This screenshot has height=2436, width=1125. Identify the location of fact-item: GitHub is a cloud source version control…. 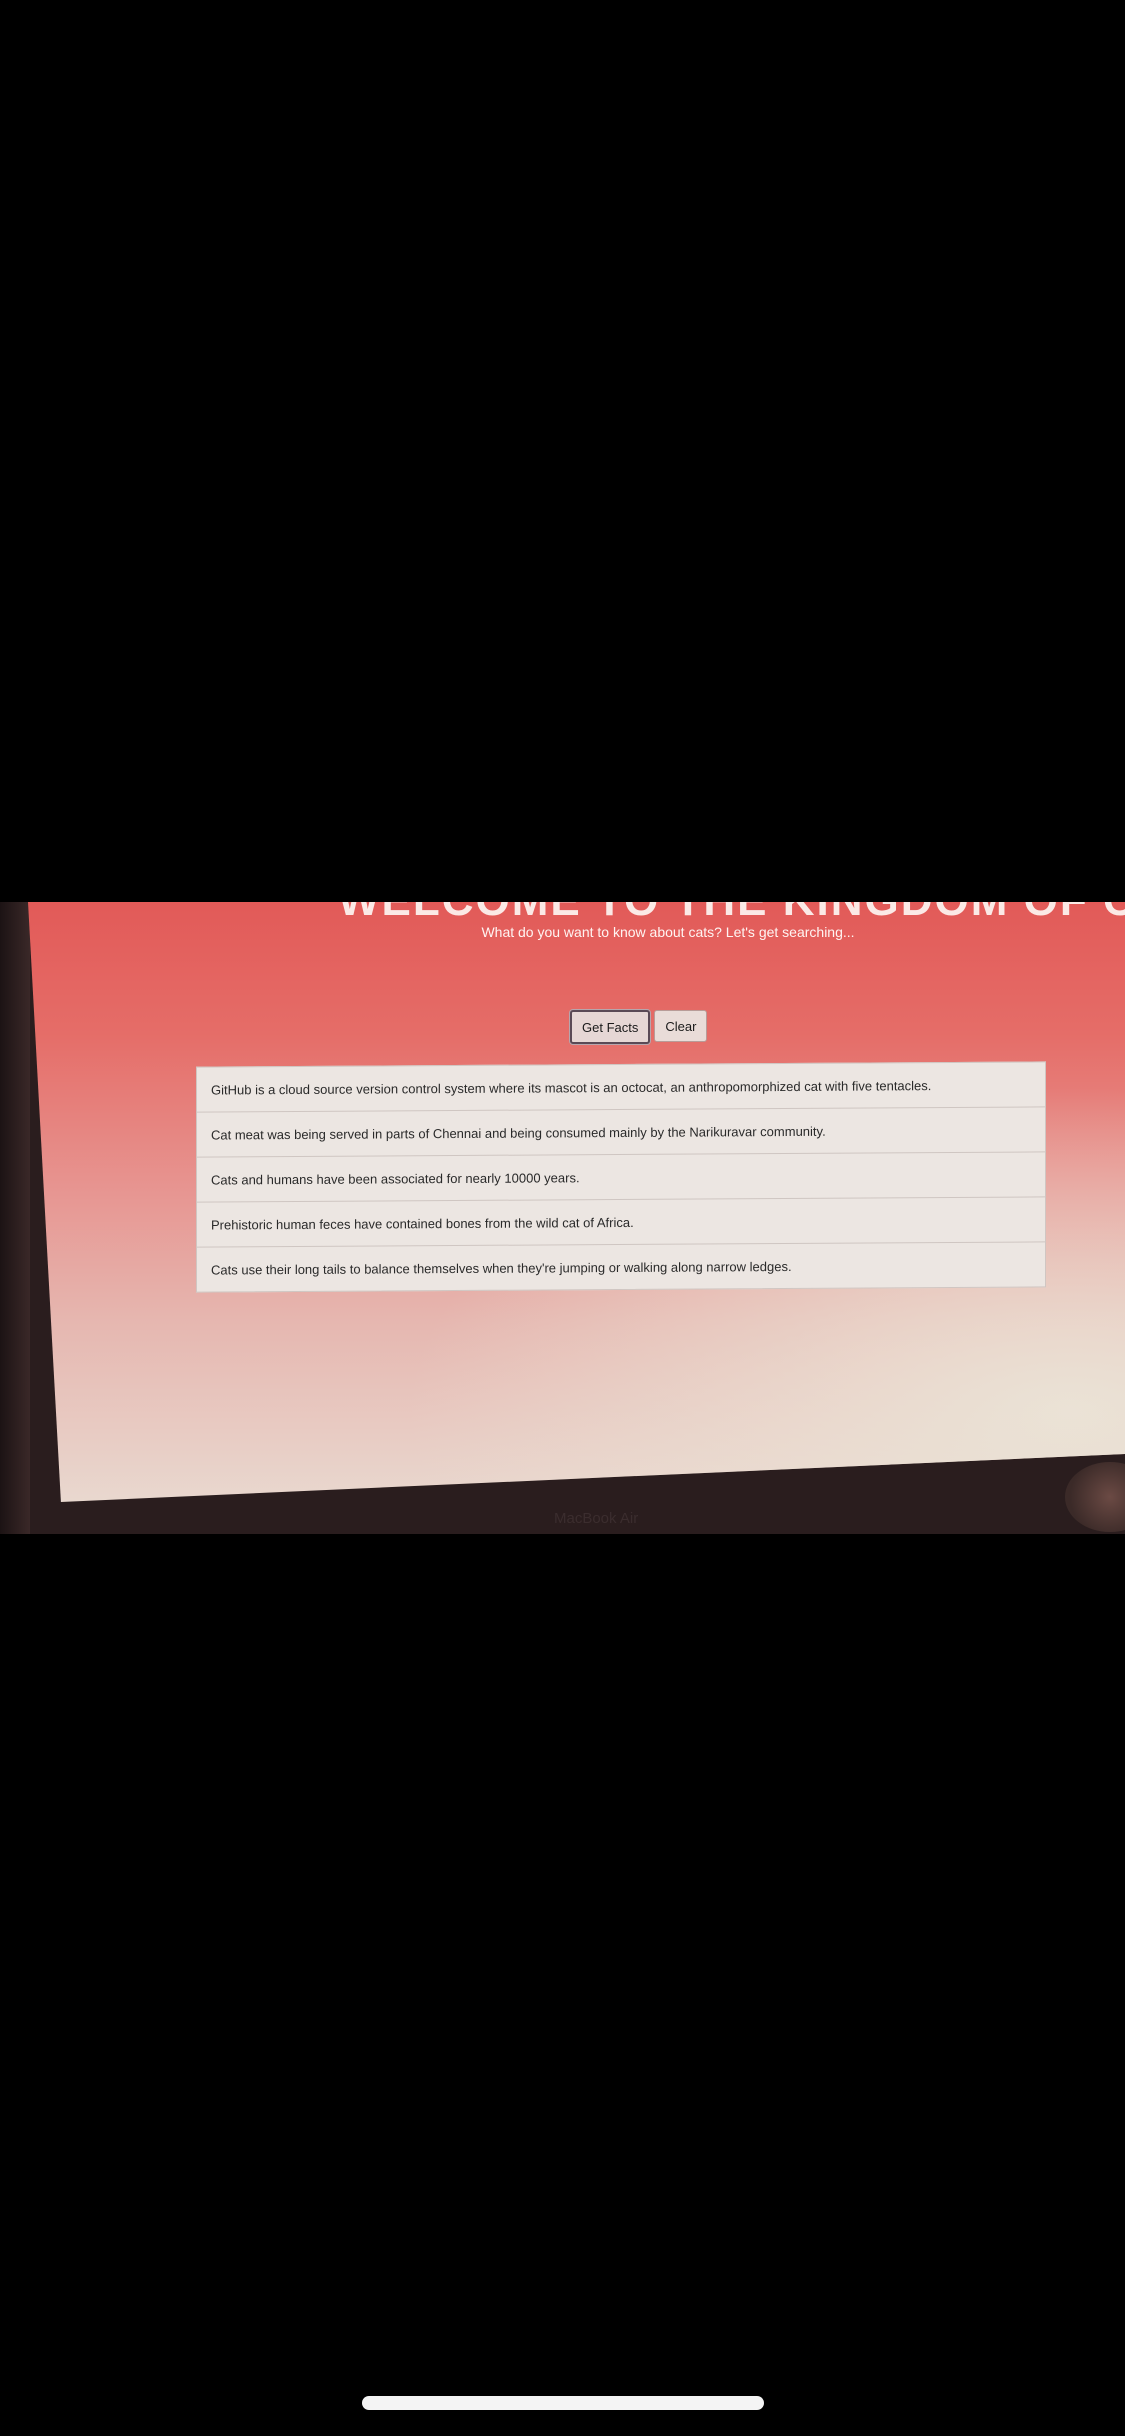
(621, 1087).